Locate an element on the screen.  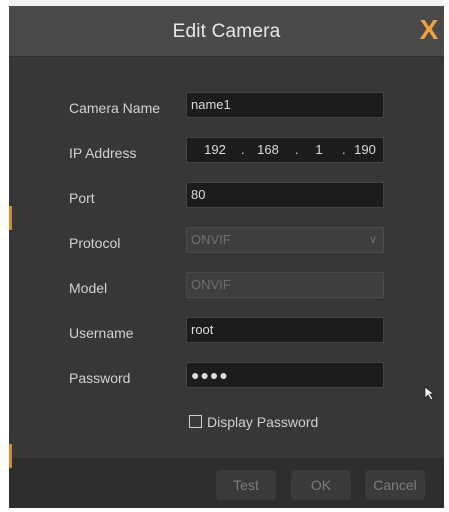
ip-address-input: 192 . 168 . 1 . 190 is located at coordinates (285, 150).